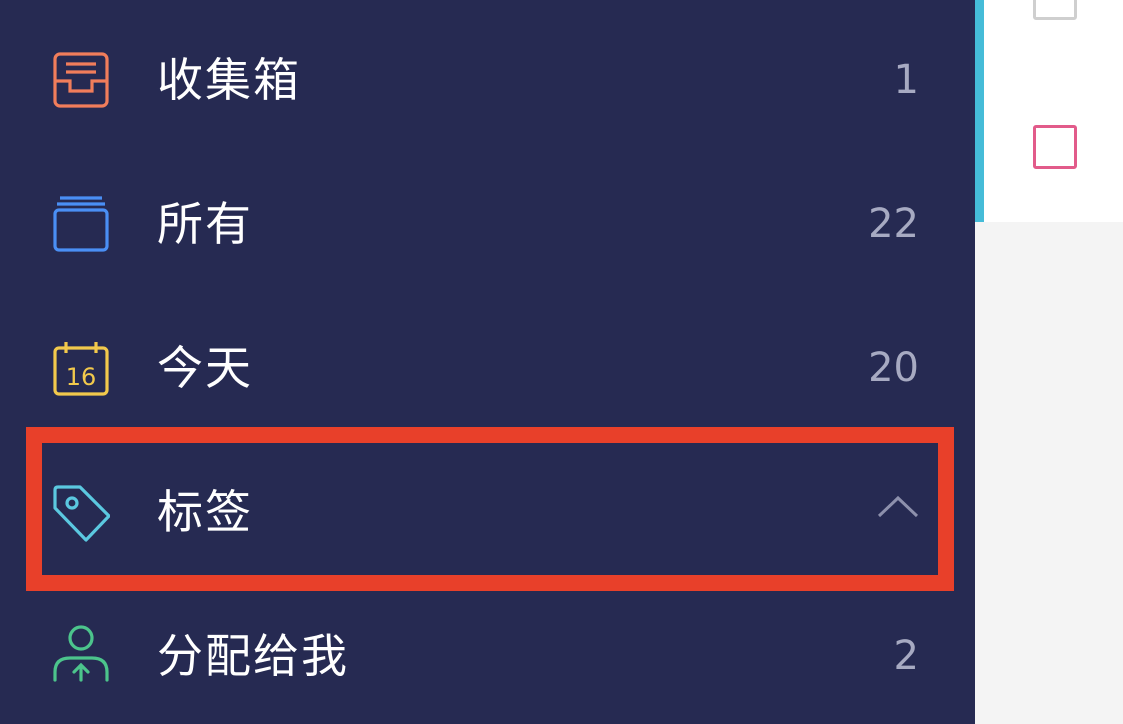 Image resolution: width=1123 pixels, height=724 pixels. What do you see at coordinates (487, 512) in the screenshot?
I see `sidebar-item-tags: 标签` at bounding box center [487, 512].